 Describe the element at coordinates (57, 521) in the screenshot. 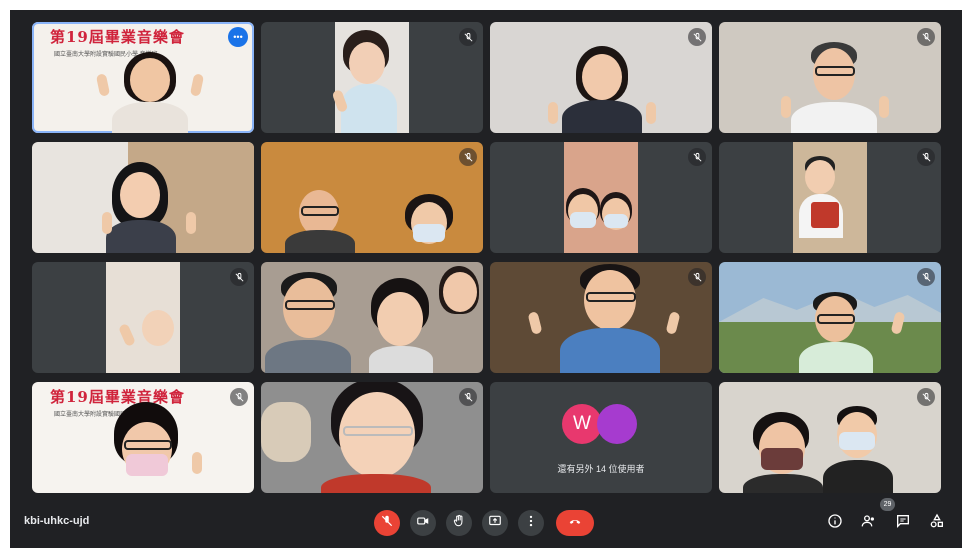

I see `meeting-code: kbi-uhkc-ujd` at that location.